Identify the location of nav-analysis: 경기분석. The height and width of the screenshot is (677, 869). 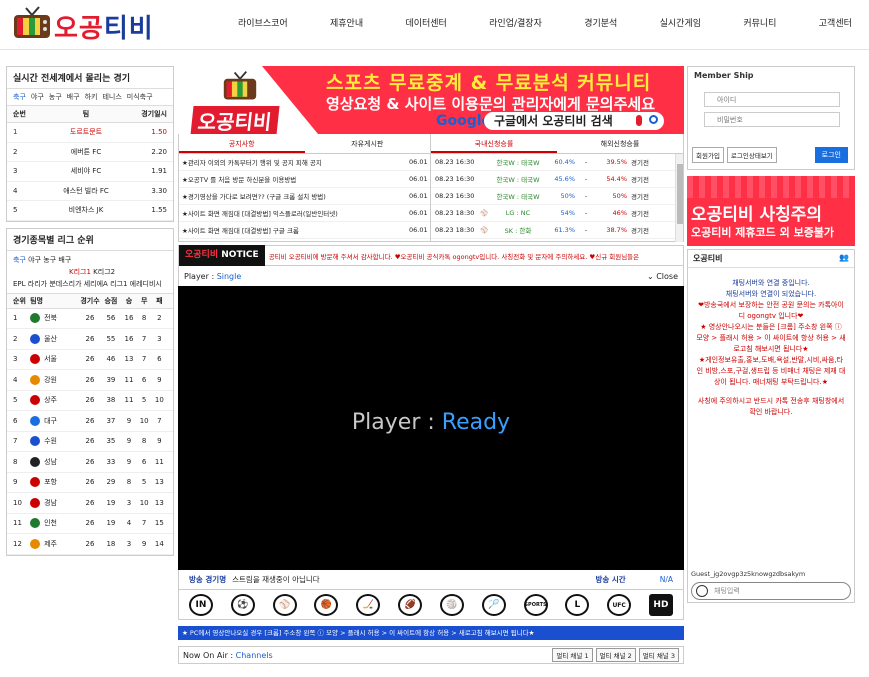
(600, 22).